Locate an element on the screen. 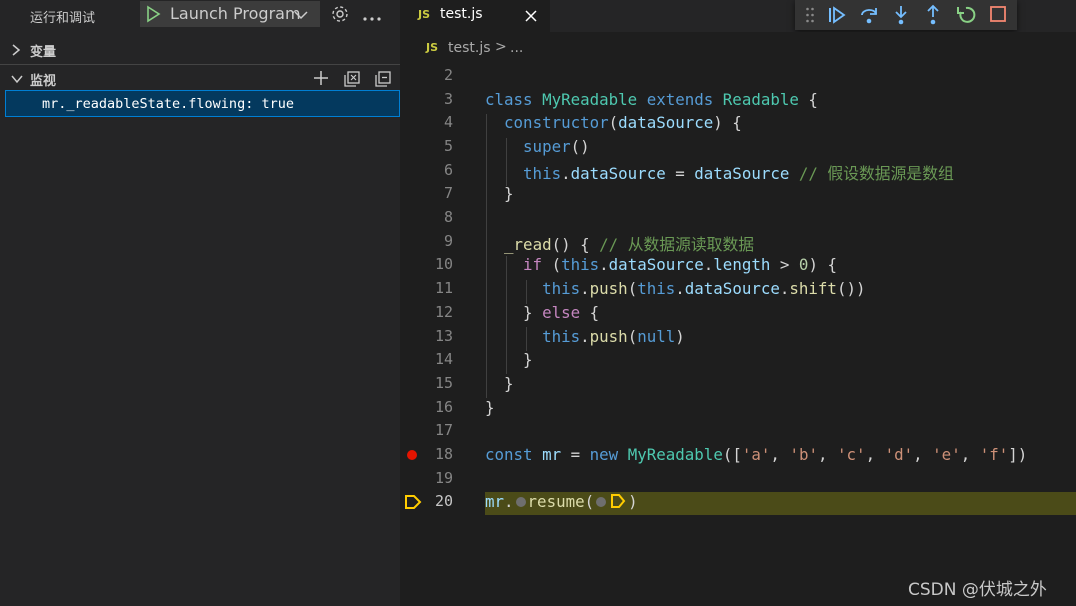 The width and height of the screenshot is (1076, 606). code-string: 'b' is located at coordinates (803, 454).